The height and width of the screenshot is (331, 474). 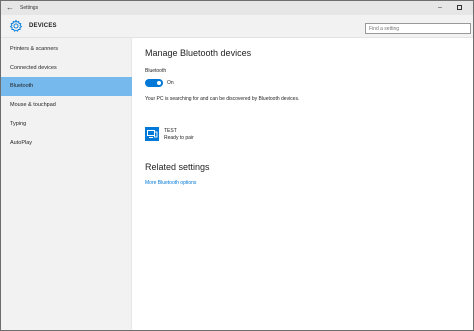 What do you see at coordinates (66, 124) in the screenshot?
I see `sidebar-item-typing: Typing` at bounding box center [66, 124].